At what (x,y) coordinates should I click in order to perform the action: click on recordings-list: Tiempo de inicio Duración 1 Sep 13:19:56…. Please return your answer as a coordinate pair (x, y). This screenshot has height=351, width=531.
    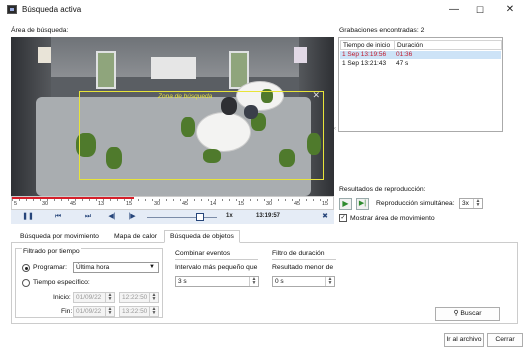
    Looking at the image, I should click on (420, 84).